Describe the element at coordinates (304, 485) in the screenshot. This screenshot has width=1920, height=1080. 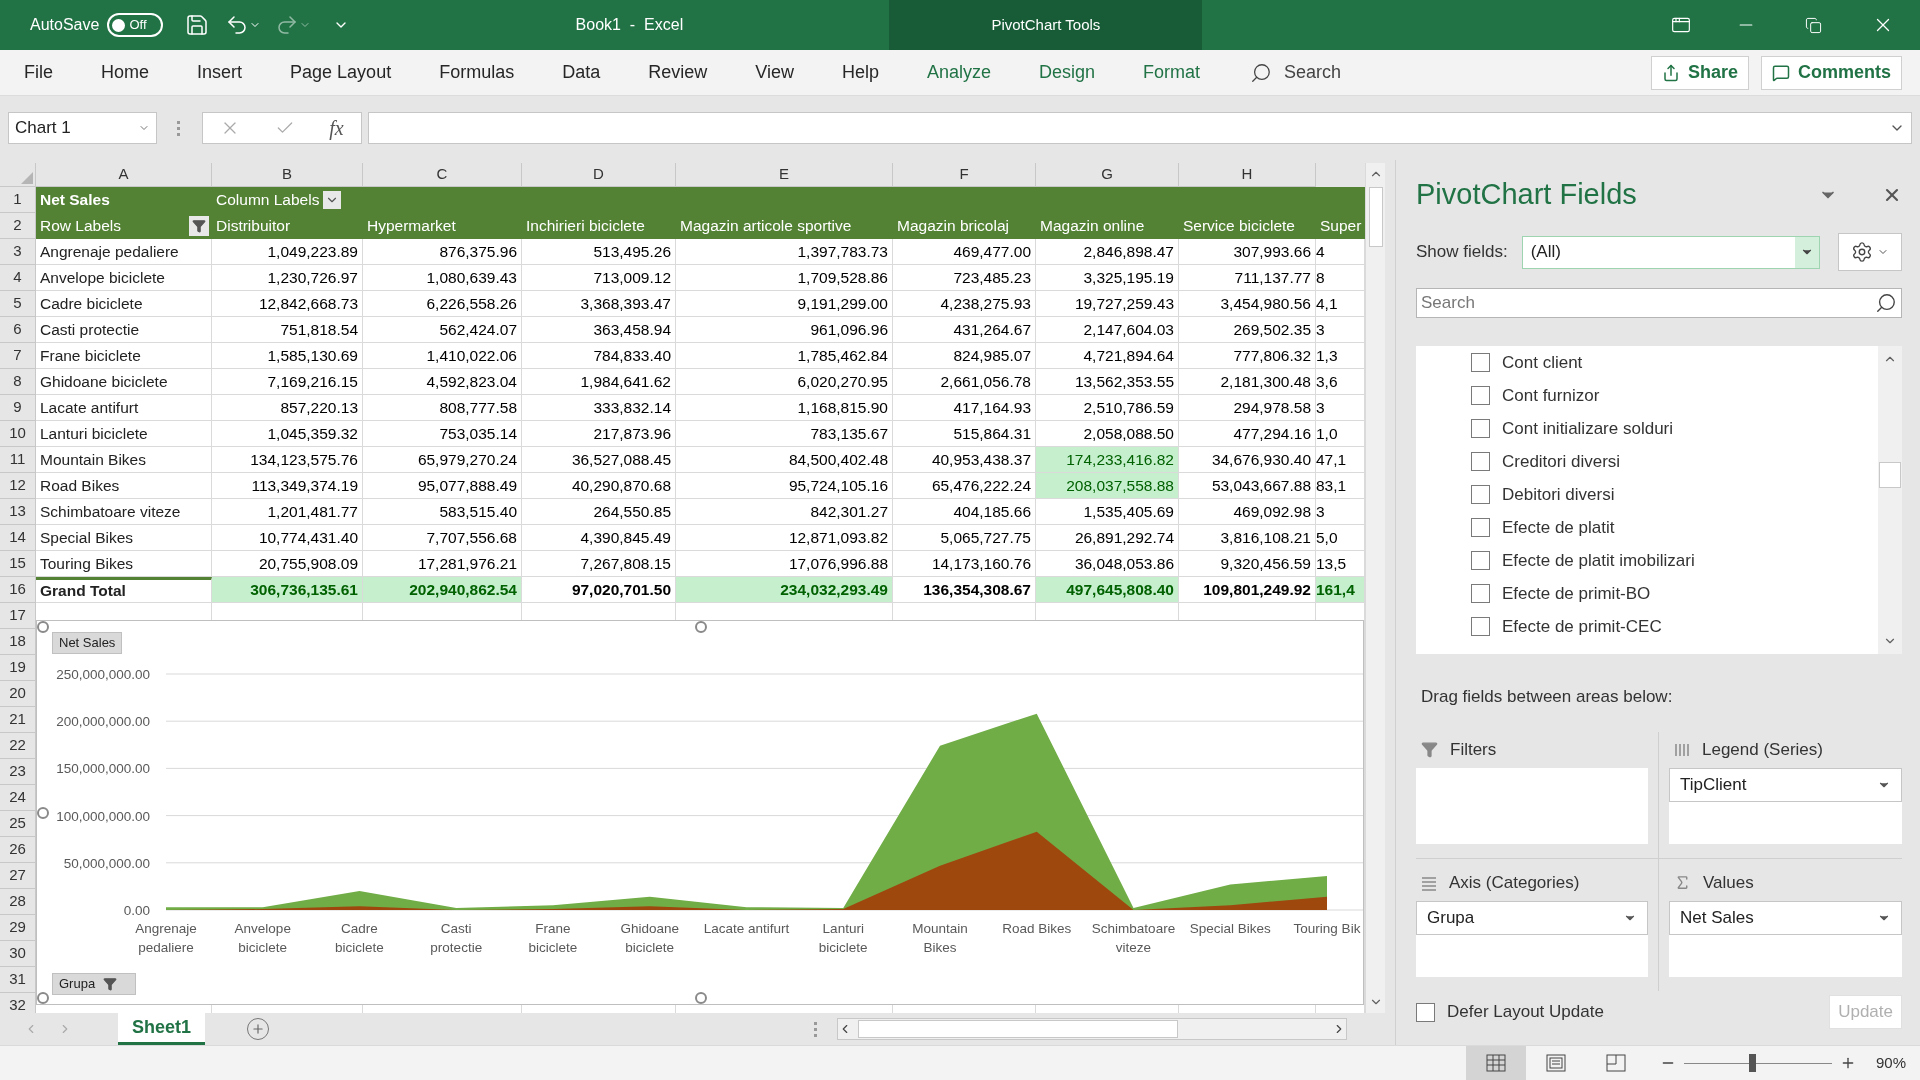
I see `table-cell-text: 113,349,374.19` at that location.